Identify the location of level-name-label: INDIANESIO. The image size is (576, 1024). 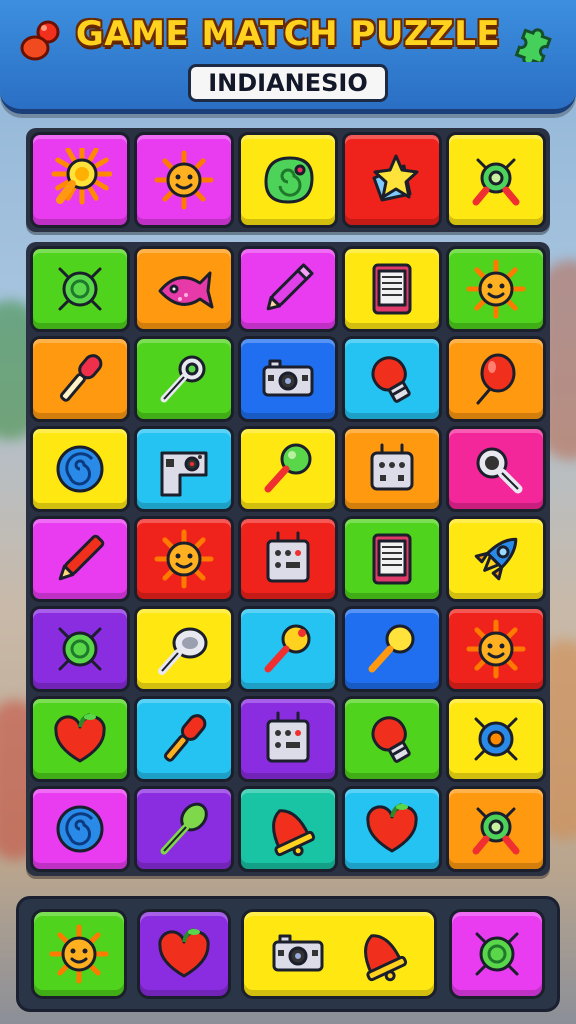
(288, 83).